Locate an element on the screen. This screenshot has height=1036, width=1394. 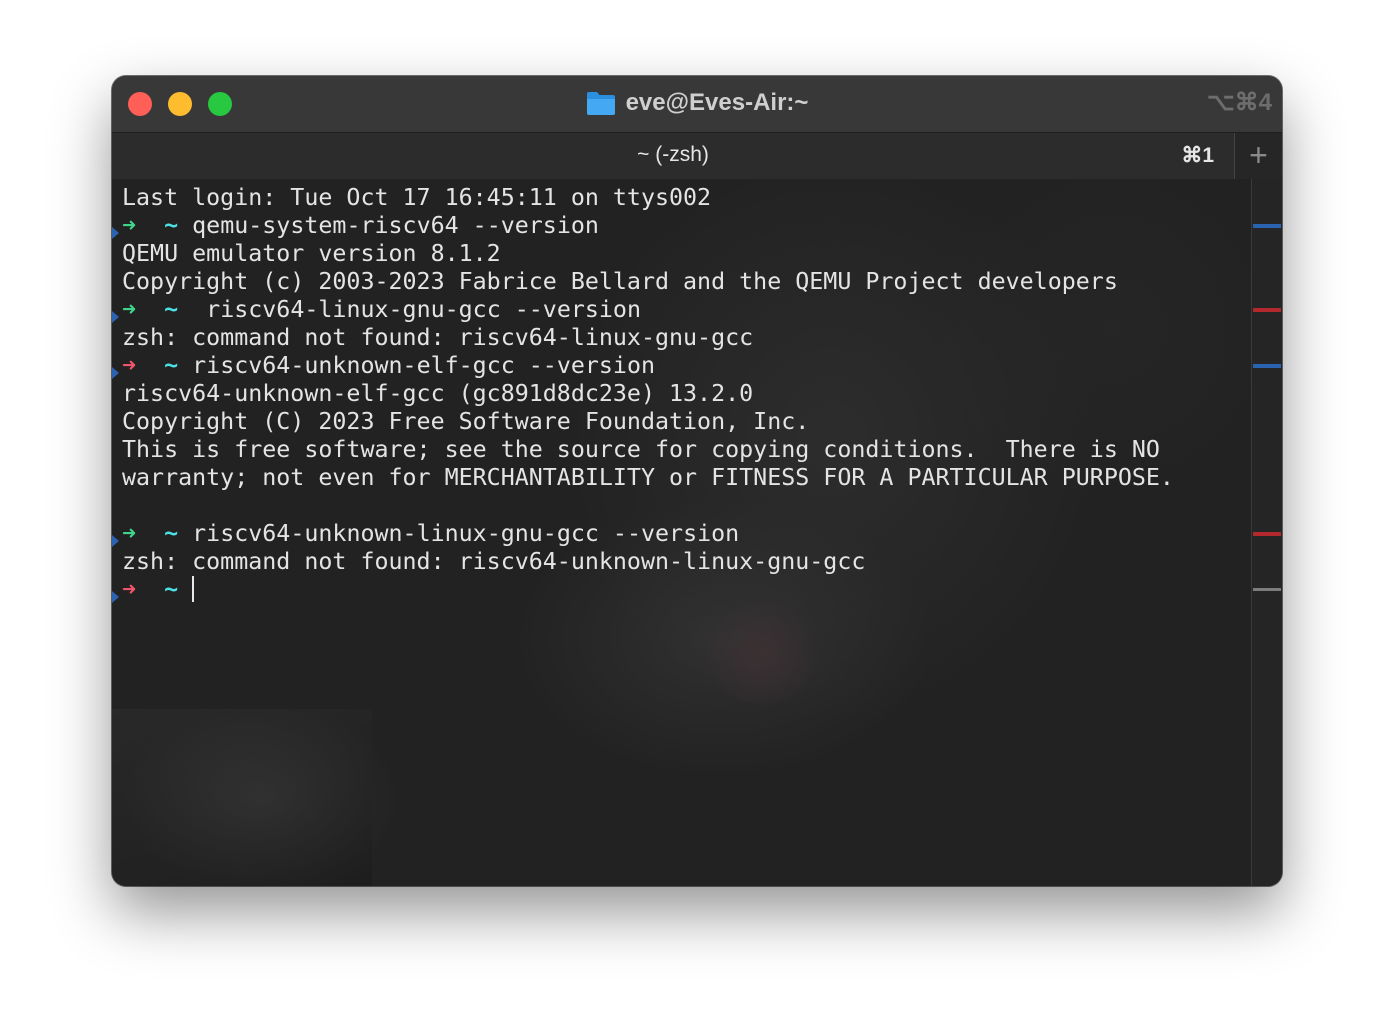
title-bar: eve@Eves-Air:~ ⌥⌘4 is located at coordinates (697, 104).